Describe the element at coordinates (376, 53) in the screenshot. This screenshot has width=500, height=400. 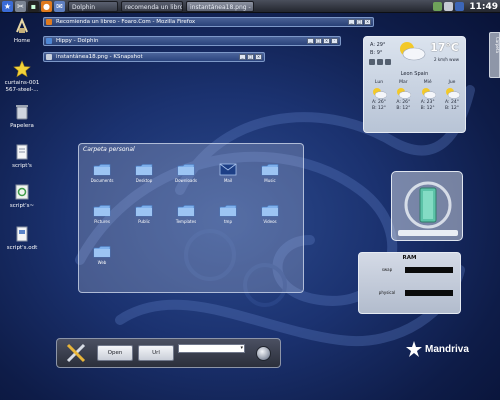
I see `weather-low: B: 9°` at that location.